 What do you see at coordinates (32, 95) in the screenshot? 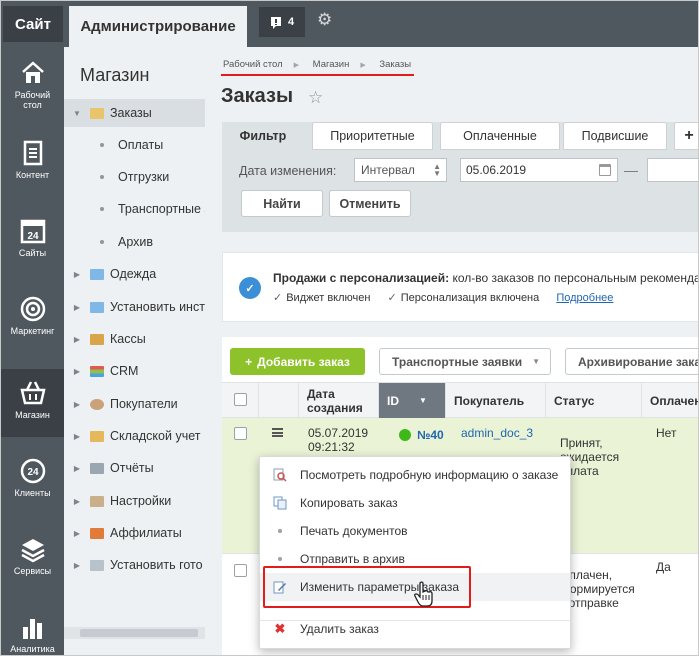
I see `nav-desktop-label1: Рабочий` at bounding box center [32, 95].